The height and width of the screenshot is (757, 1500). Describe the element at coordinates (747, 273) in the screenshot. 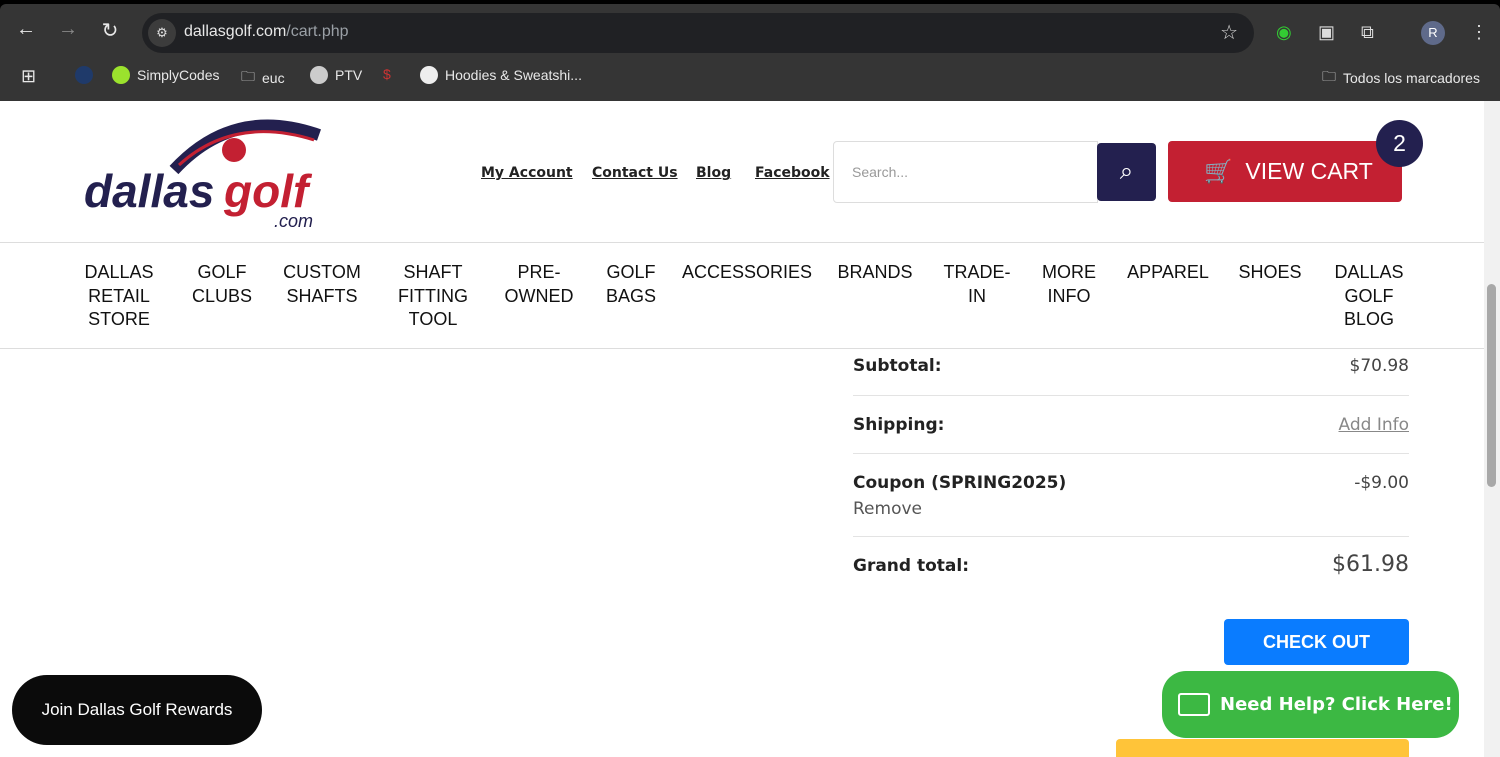

I see `menu-accessories: ACCESSORIES` at that location.